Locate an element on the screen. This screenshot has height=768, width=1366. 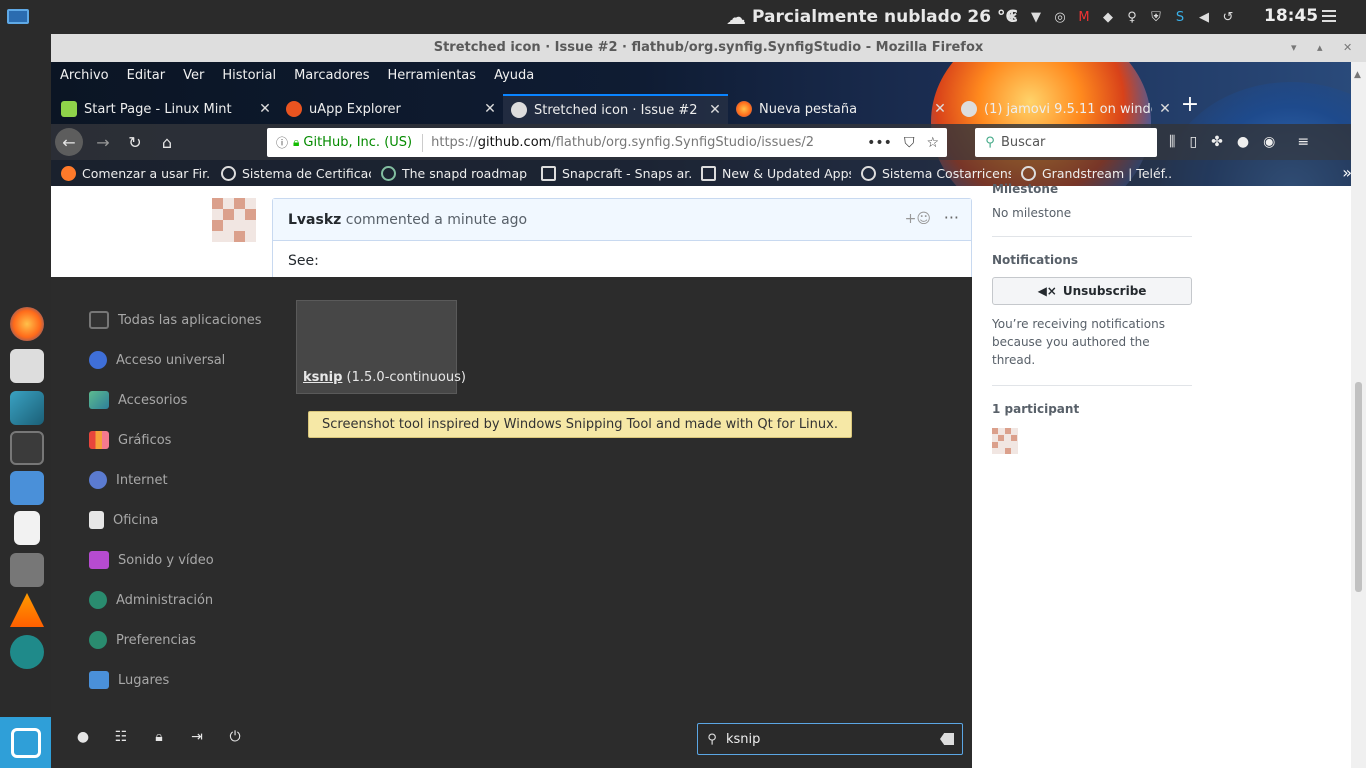
clock: 18:45 is located at coordinates (1291, 16).